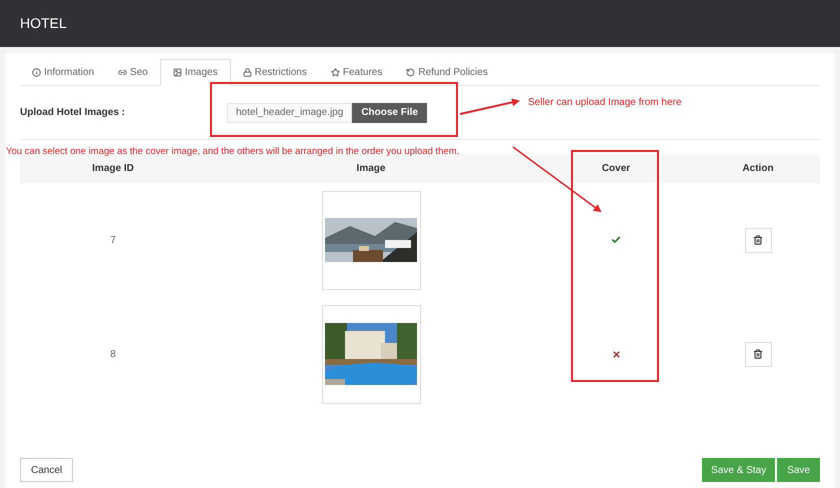 The image size is (840, 488). Describe the element at coordinates (195, 72) in the screenshot. I see `tab: Images` at that location.